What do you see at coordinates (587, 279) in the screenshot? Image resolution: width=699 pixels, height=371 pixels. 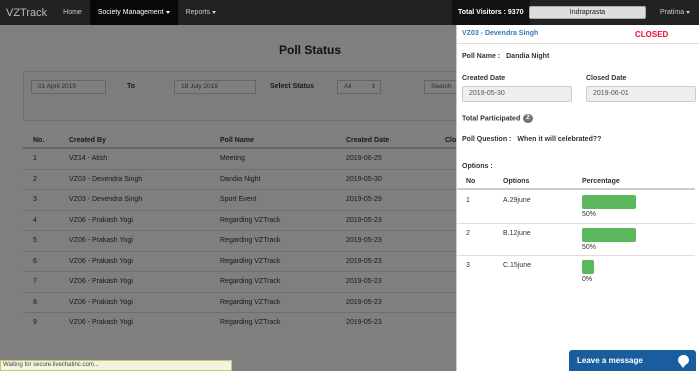 I see `option-percentage: 0%` at bounding box center [587, 279].